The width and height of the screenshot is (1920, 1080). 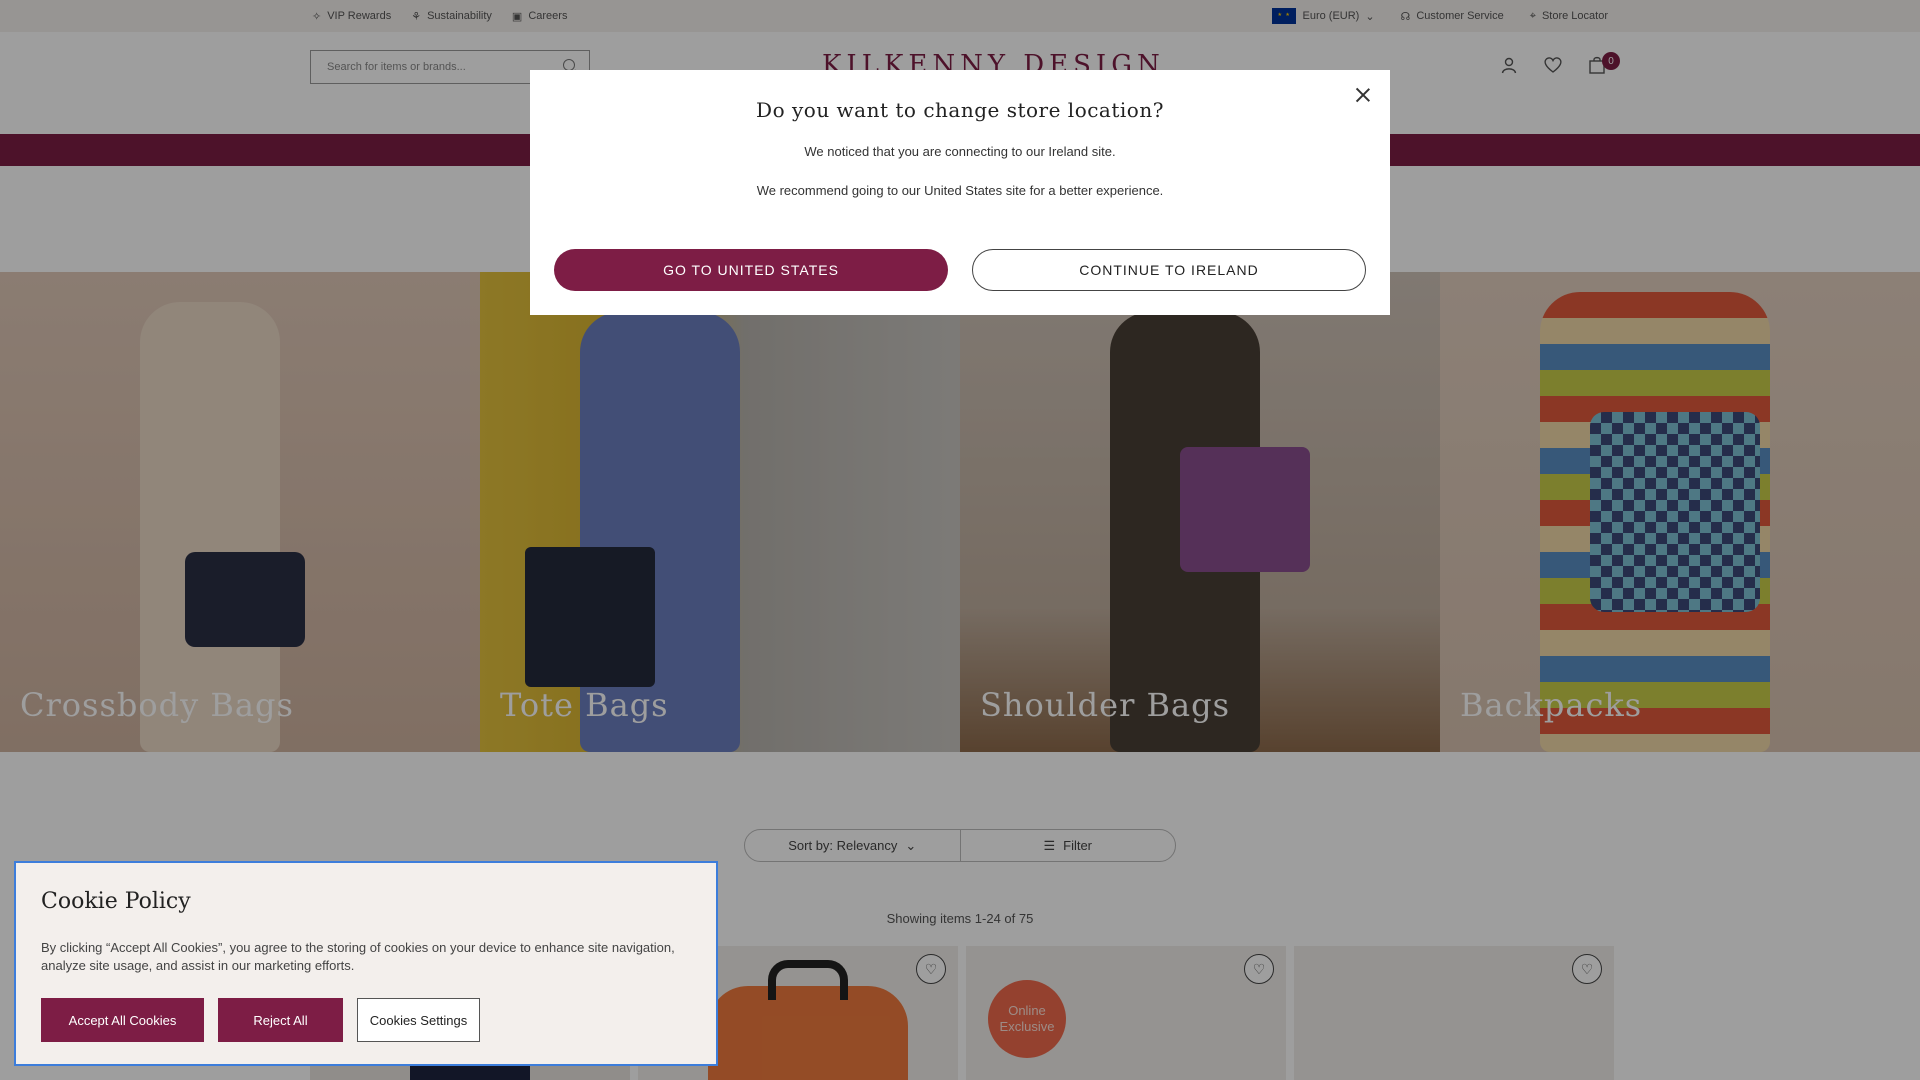 I want to click on reject-all-cookies-button: Reject All, so click(x=280, y=1020).